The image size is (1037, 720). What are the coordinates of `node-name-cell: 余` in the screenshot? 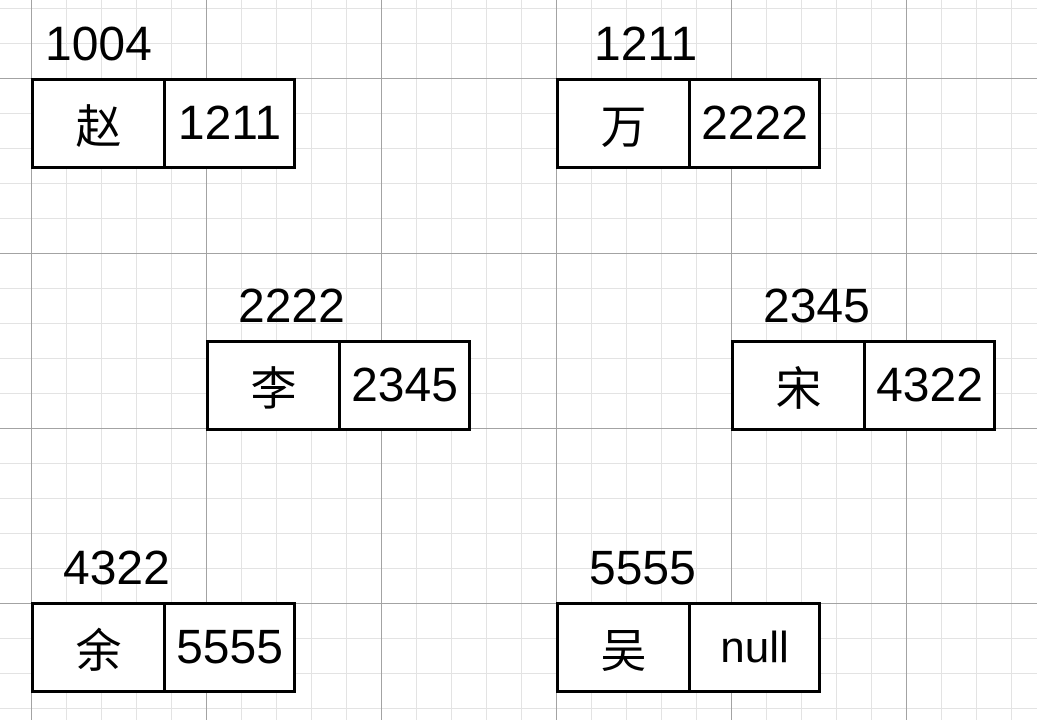 It's located at (100, 647).